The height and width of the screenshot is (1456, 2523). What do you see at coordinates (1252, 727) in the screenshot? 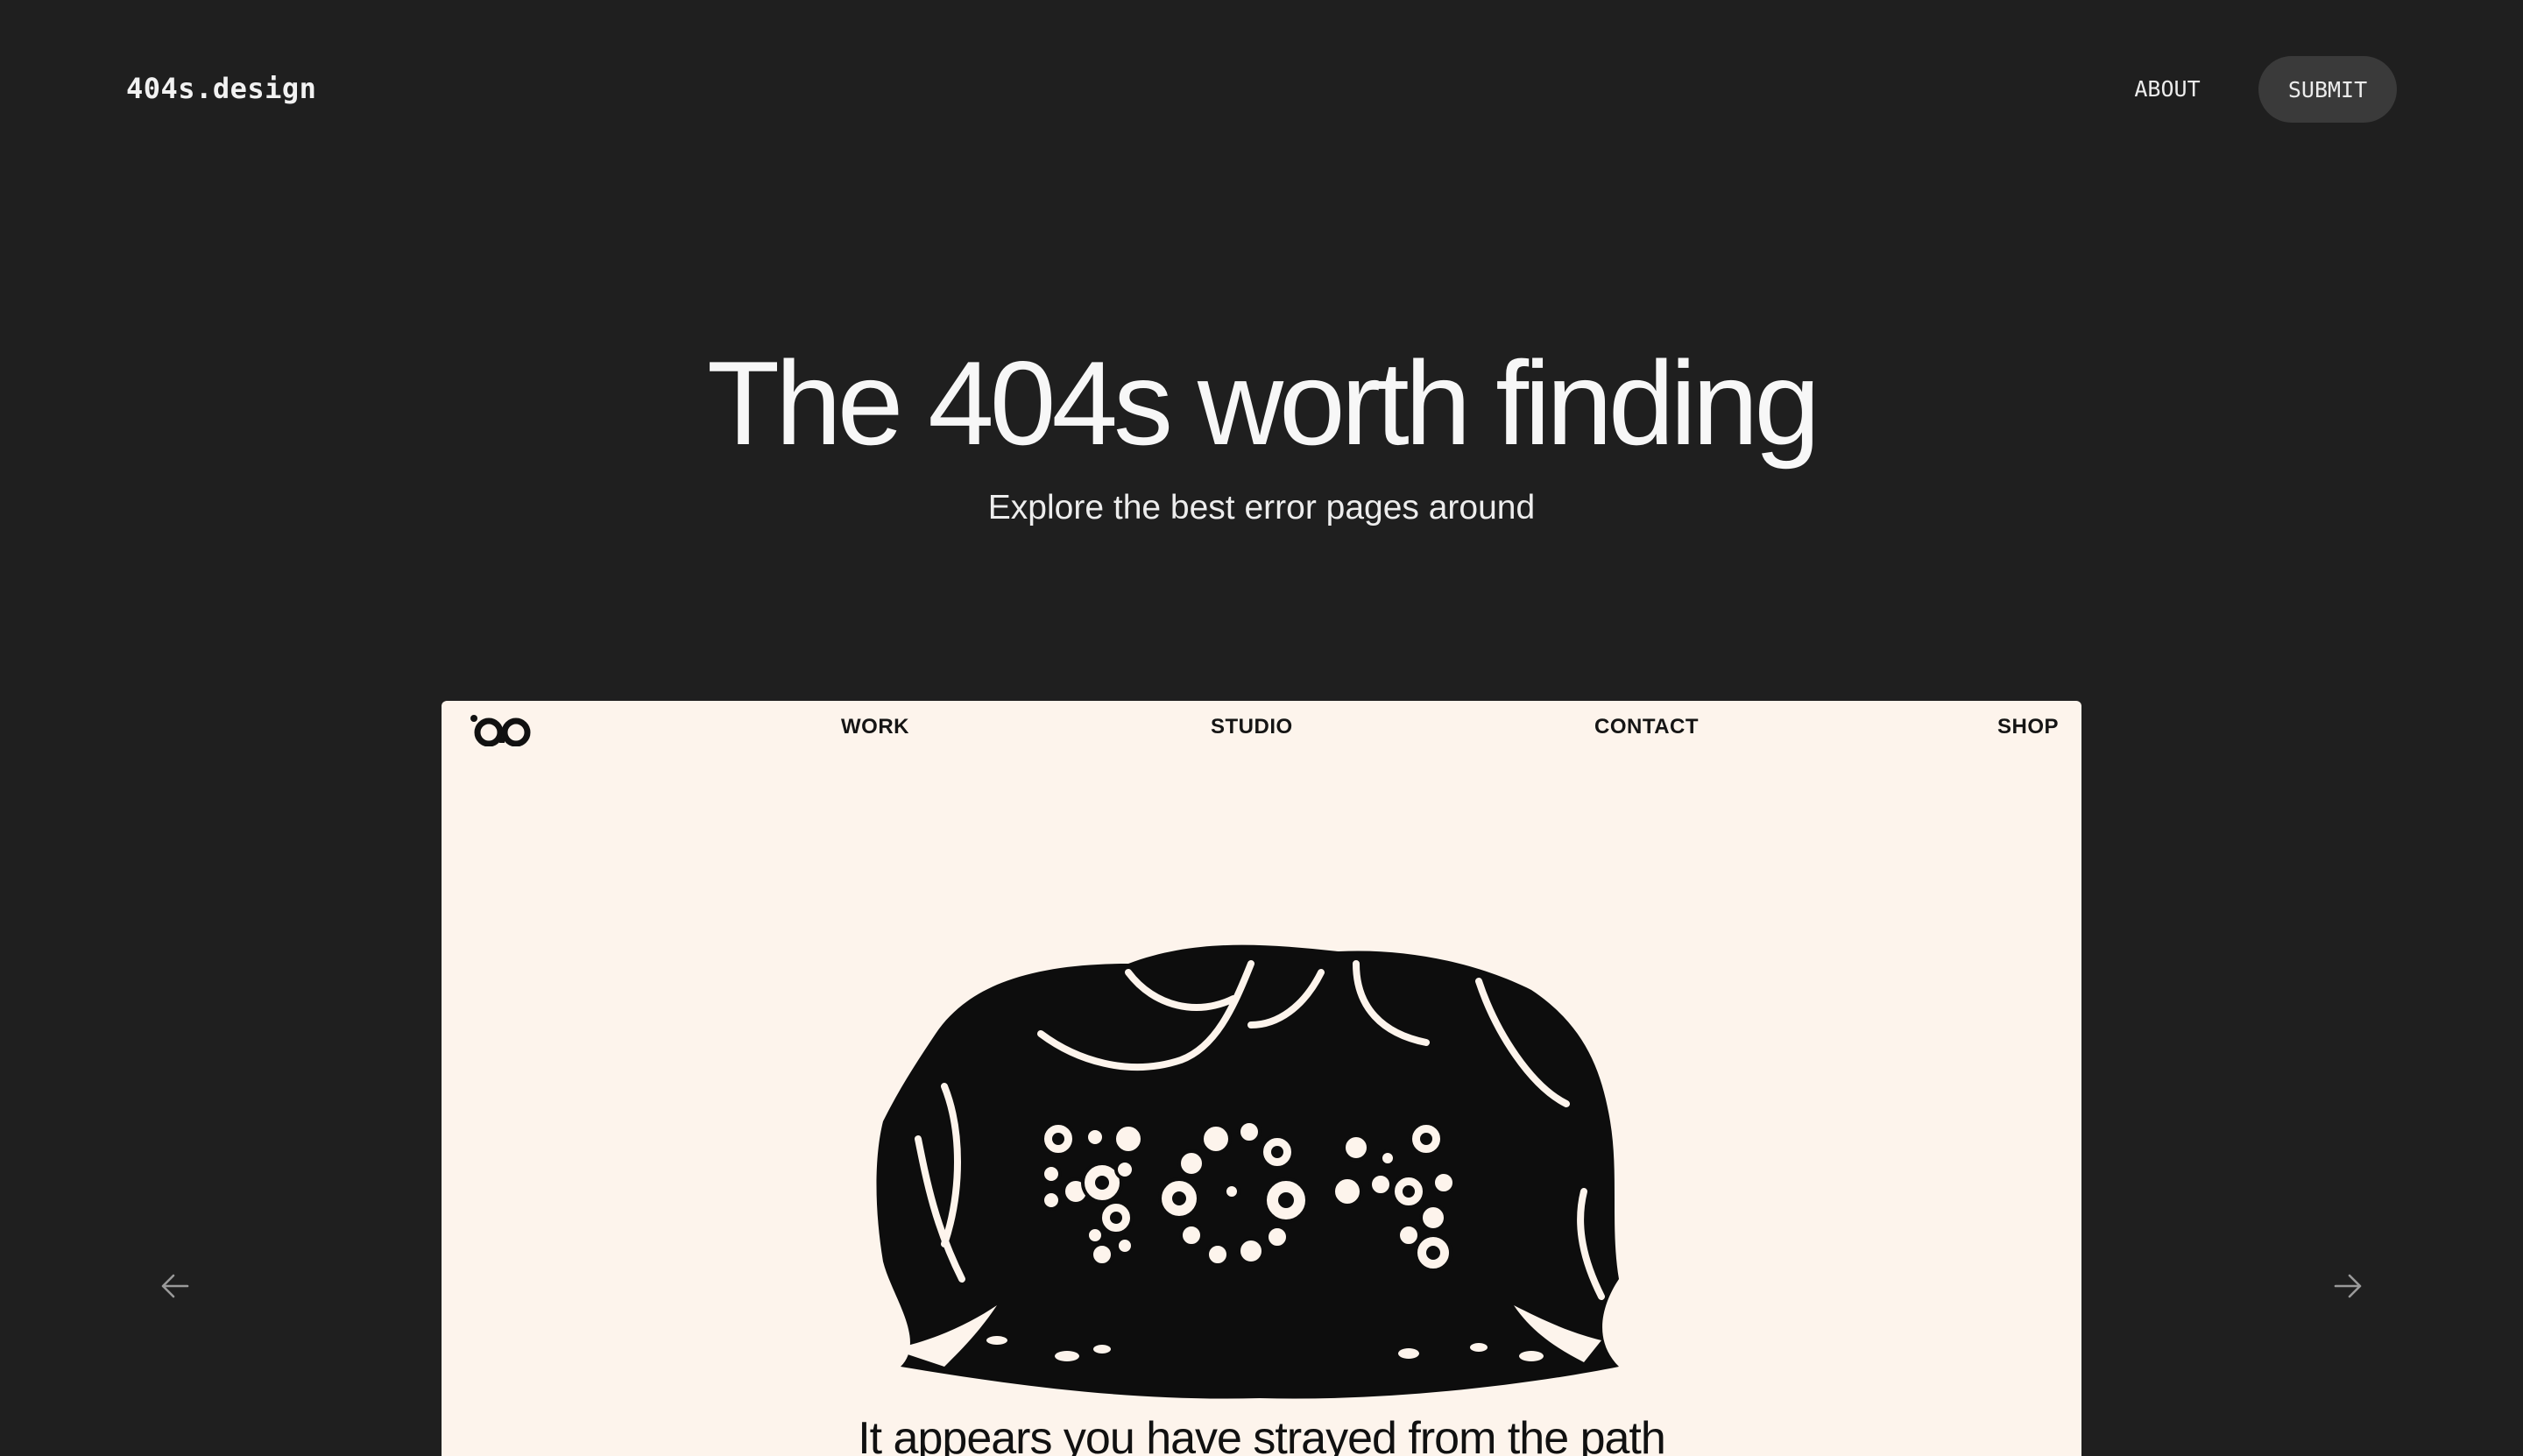
I see `preview-nav-studio: STUDIO` at bounding box center [1252, 727].